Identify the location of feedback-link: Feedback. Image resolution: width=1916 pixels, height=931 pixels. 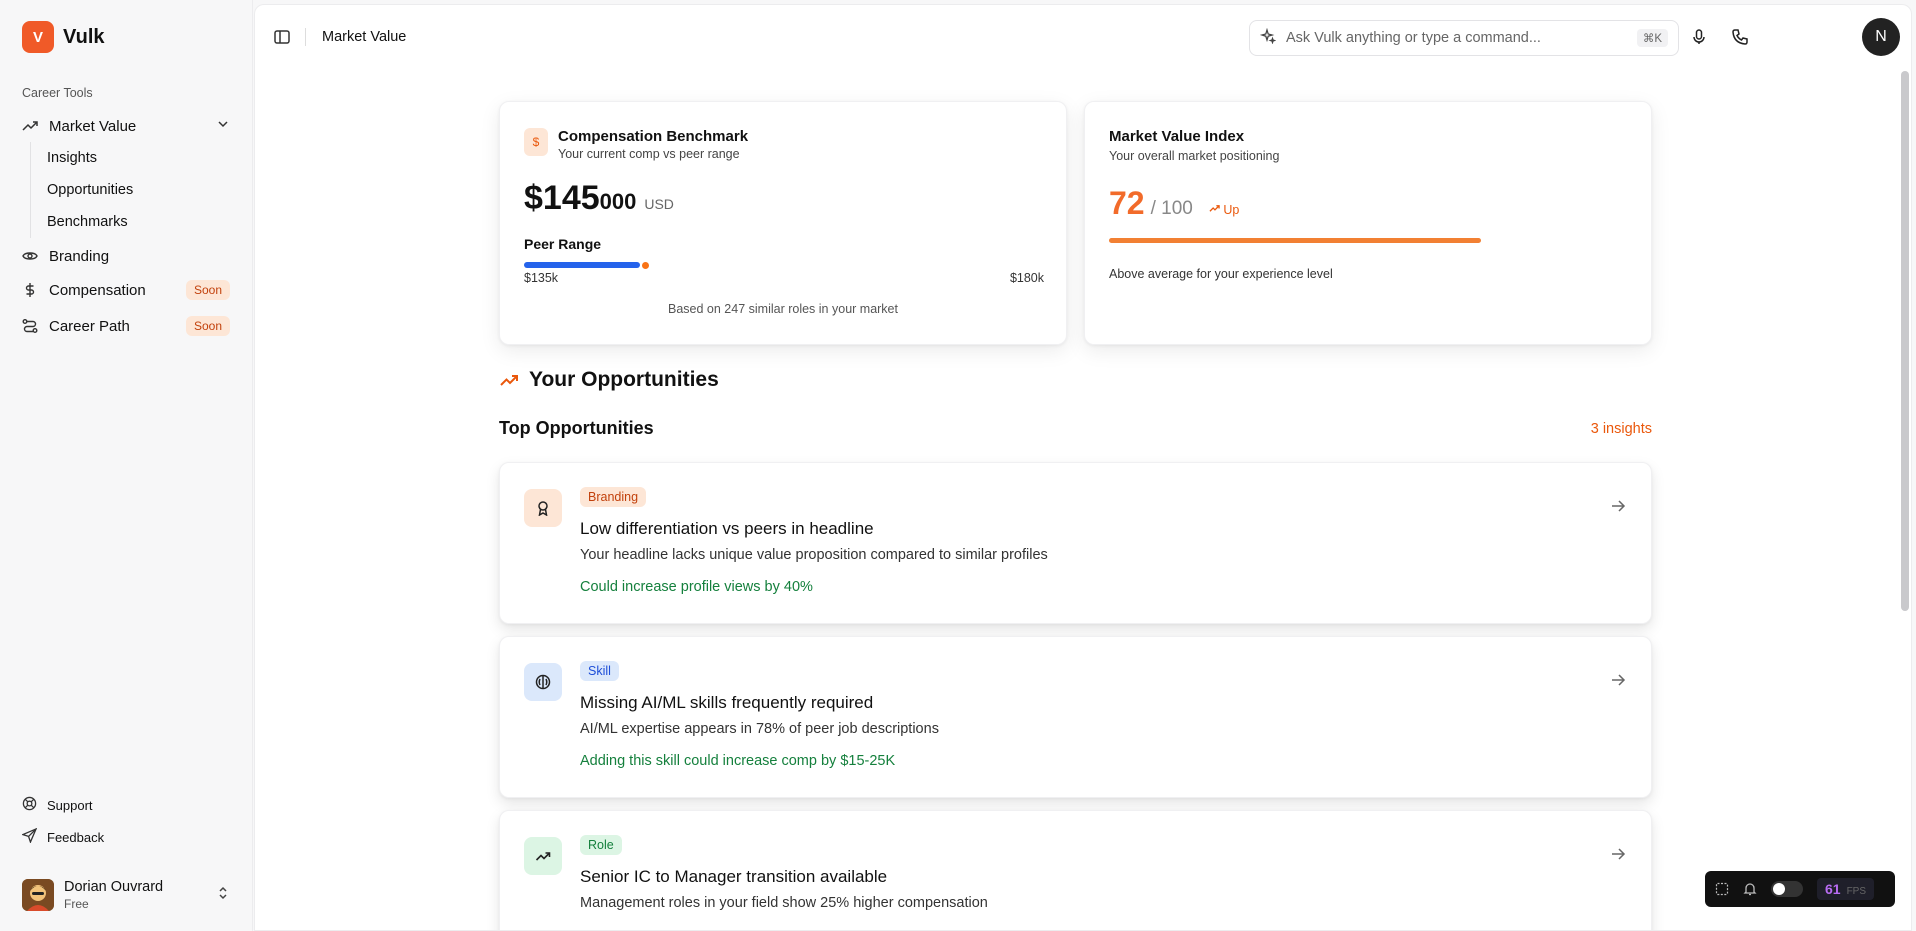
(125, 837).